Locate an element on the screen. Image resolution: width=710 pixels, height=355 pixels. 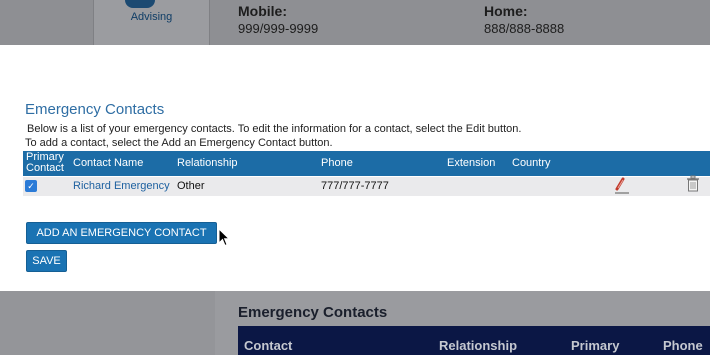
home-value: 888/888-8888 is located at coordinates (524, 28).